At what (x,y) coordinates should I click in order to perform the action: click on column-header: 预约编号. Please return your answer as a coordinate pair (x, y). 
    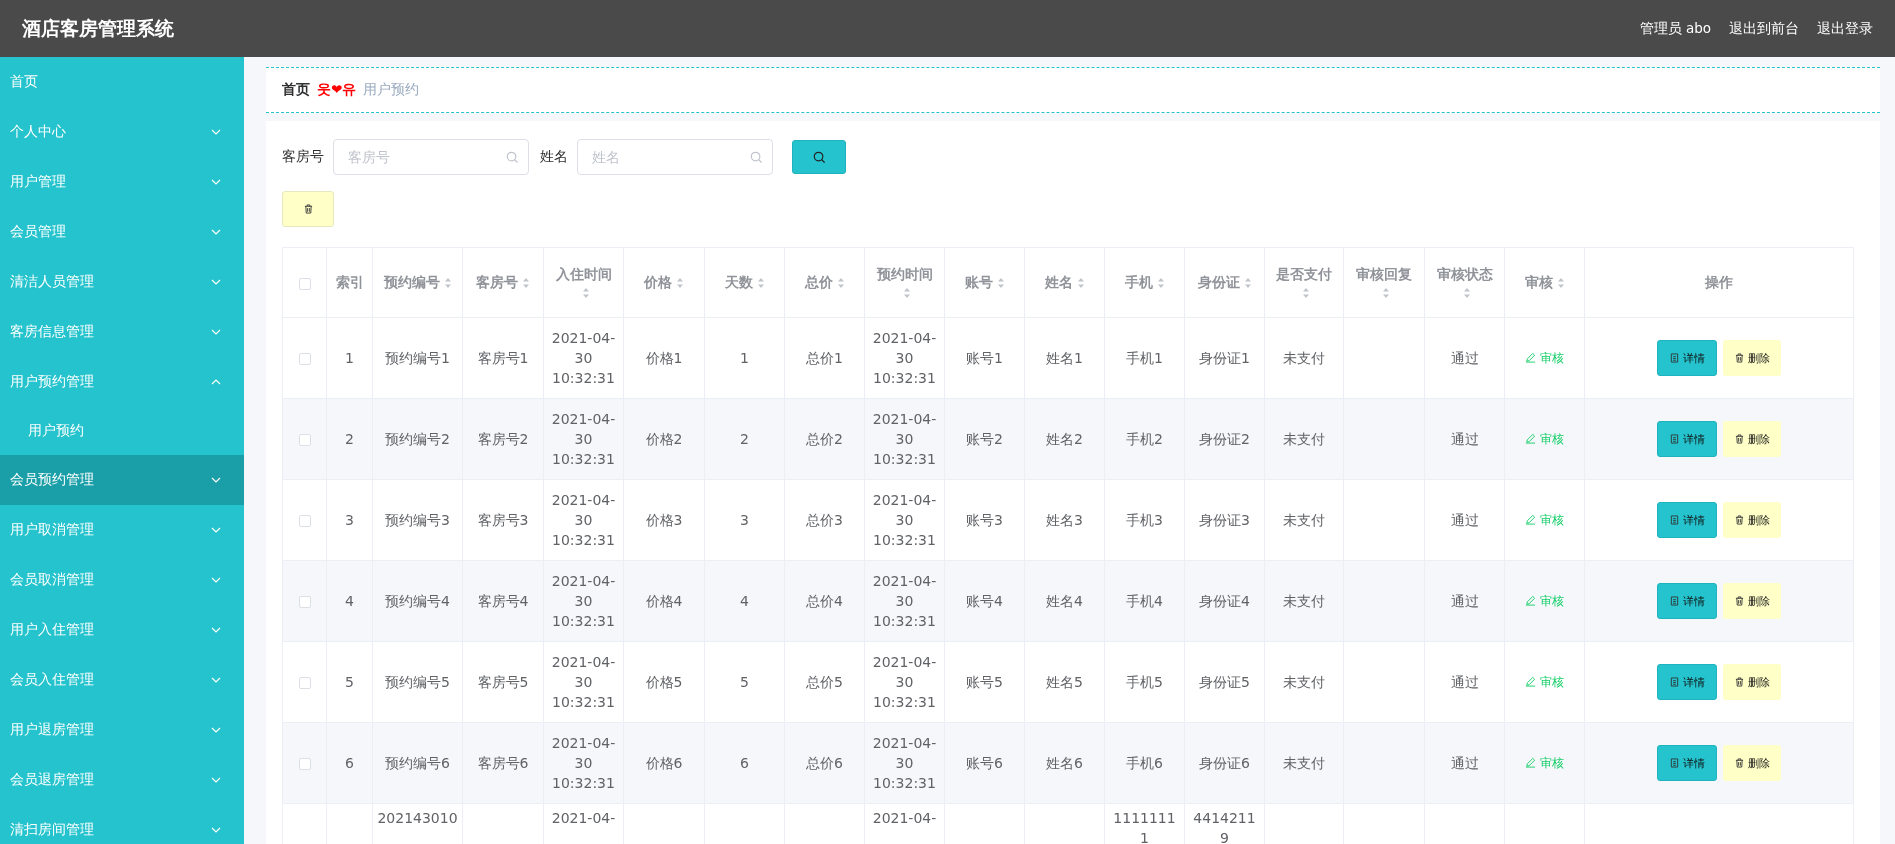
    Looking at the image, I should click on (411, 281).